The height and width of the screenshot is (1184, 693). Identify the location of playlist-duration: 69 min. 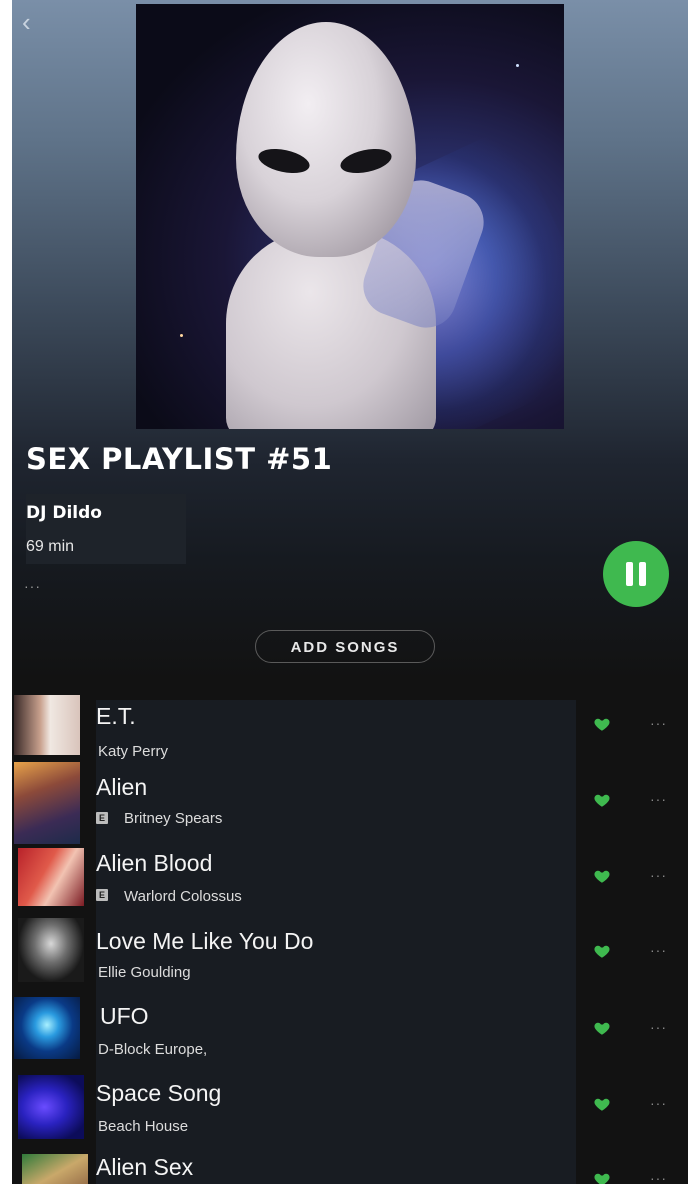
(50, 546).